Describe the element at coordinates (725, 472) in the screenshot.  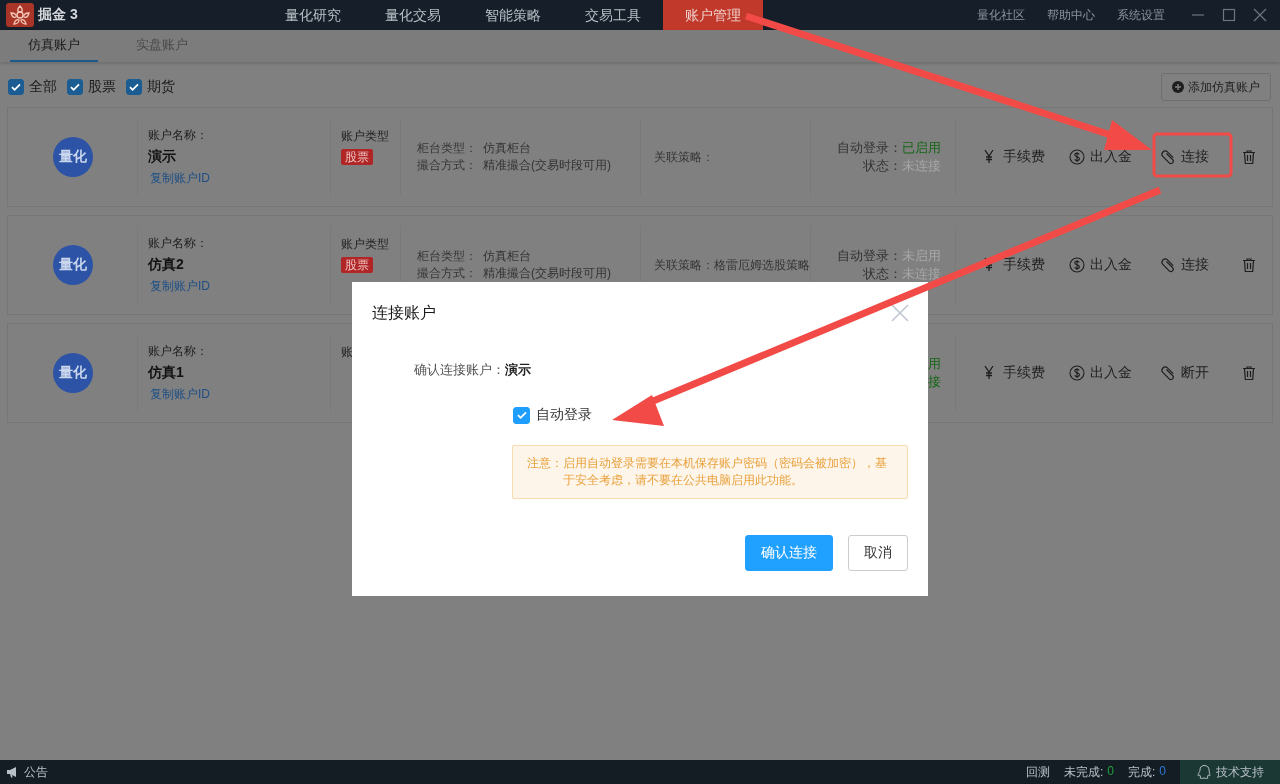
I see `notice-text: 启用自动登录需要在本机保存账户密码（密码会被加密），基于安全考虑，请不要在公共电脑启用此功能。` at that location.